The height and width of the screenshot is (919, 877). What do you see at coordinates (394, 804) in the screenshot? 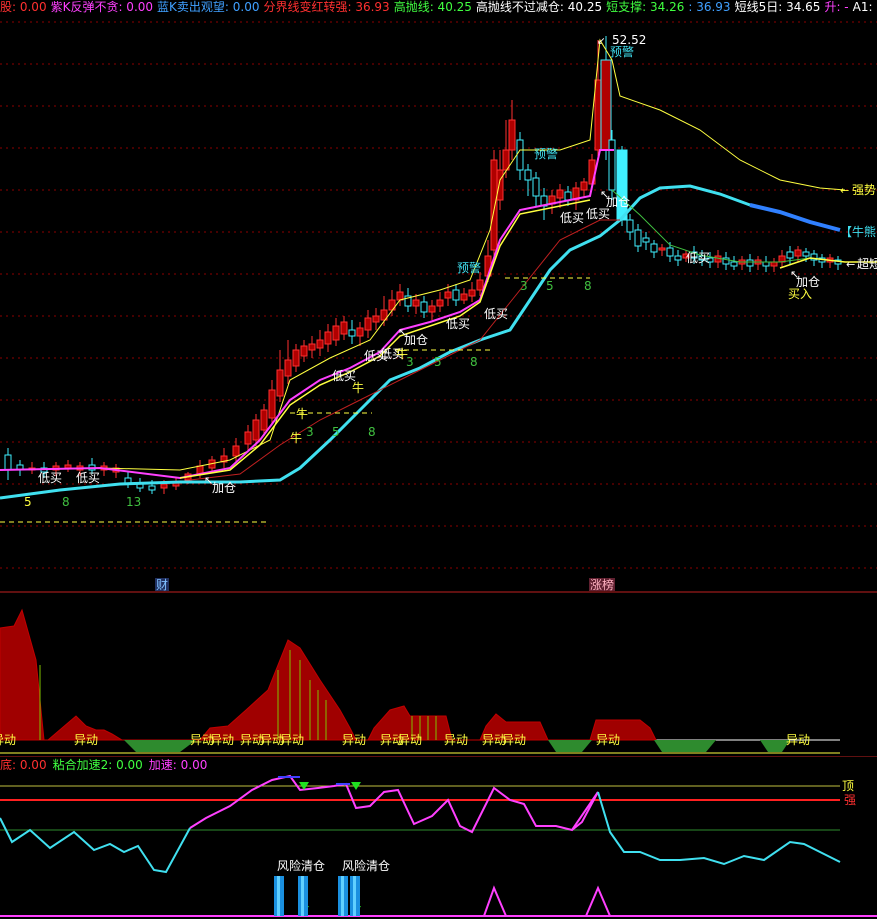
I see `oscillator-magenta` at bounding box center [394, 804].